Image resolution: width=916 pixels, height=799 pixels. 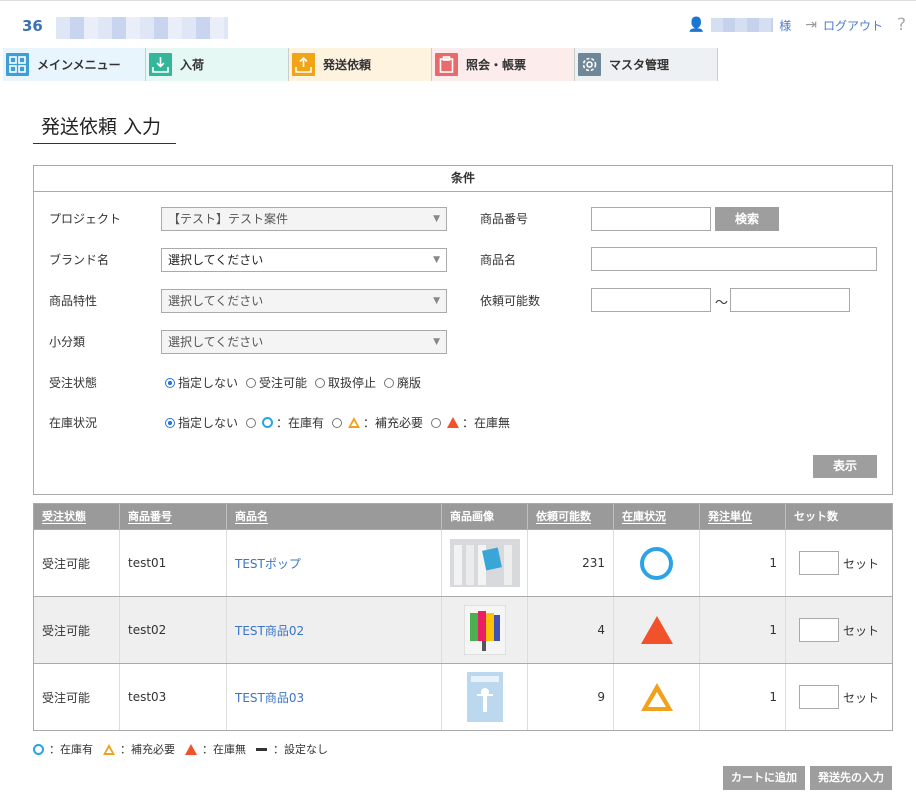 What do you see at coordinates (304, 301) in the screenshot?
I see `product-feature-select: 選択してください ▼` at bounding box center [304, 301].